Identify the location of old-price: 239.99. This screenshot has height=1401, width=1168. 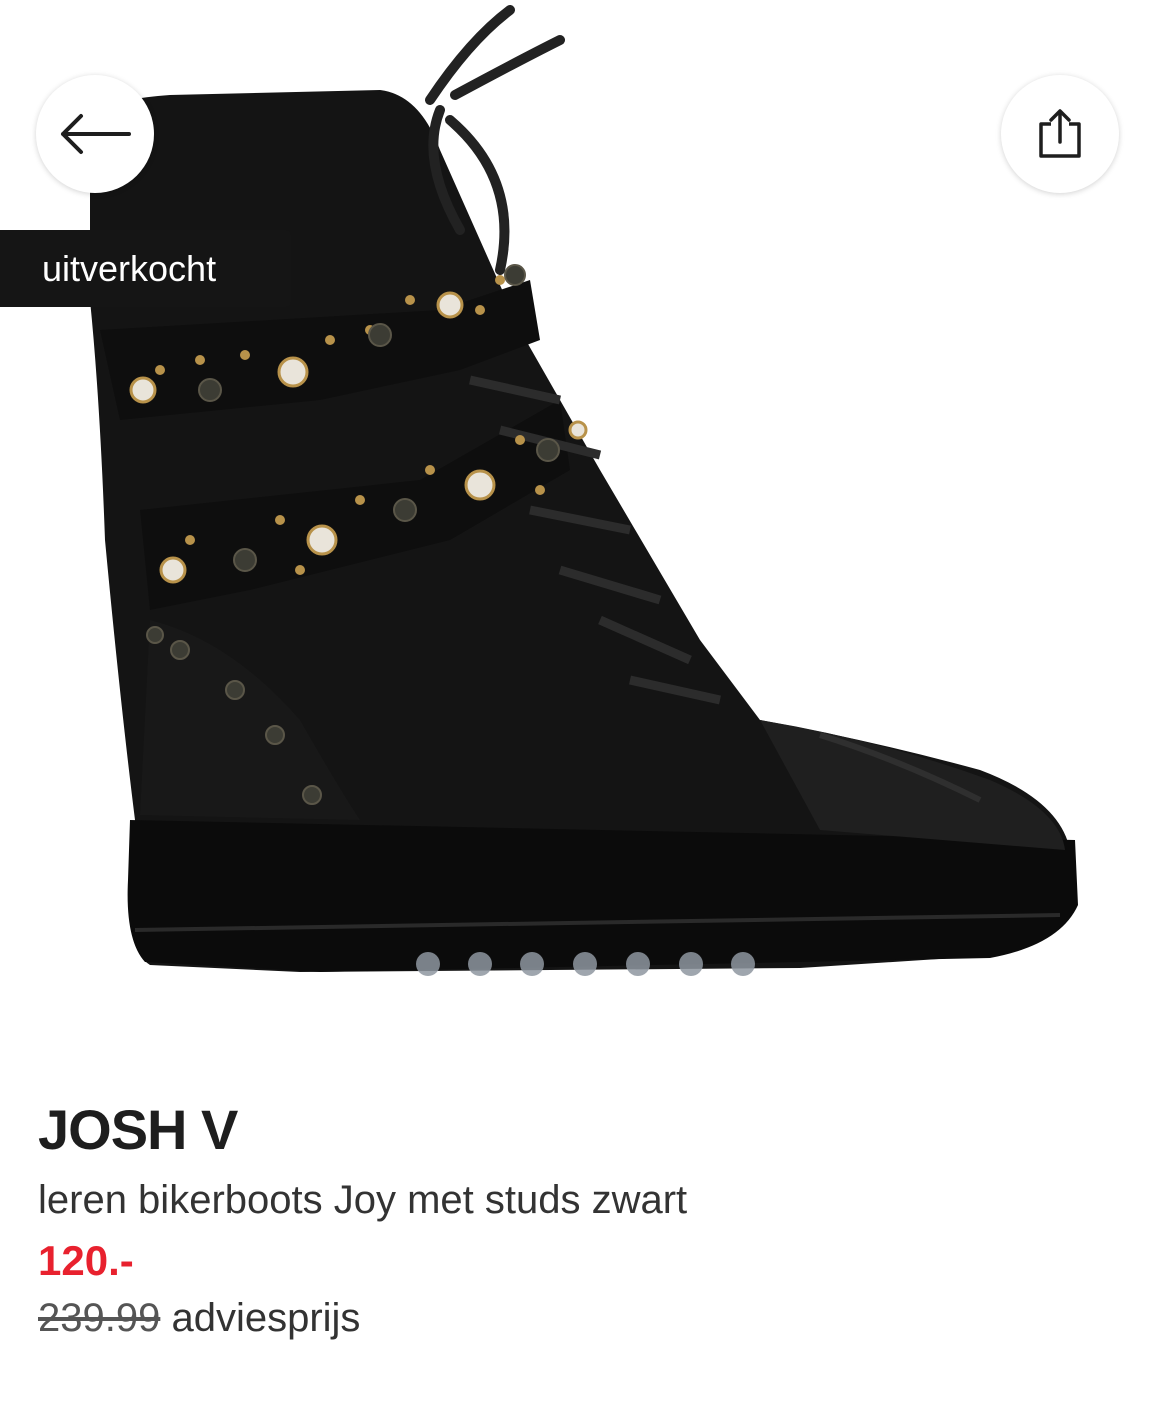
(99, 1318).